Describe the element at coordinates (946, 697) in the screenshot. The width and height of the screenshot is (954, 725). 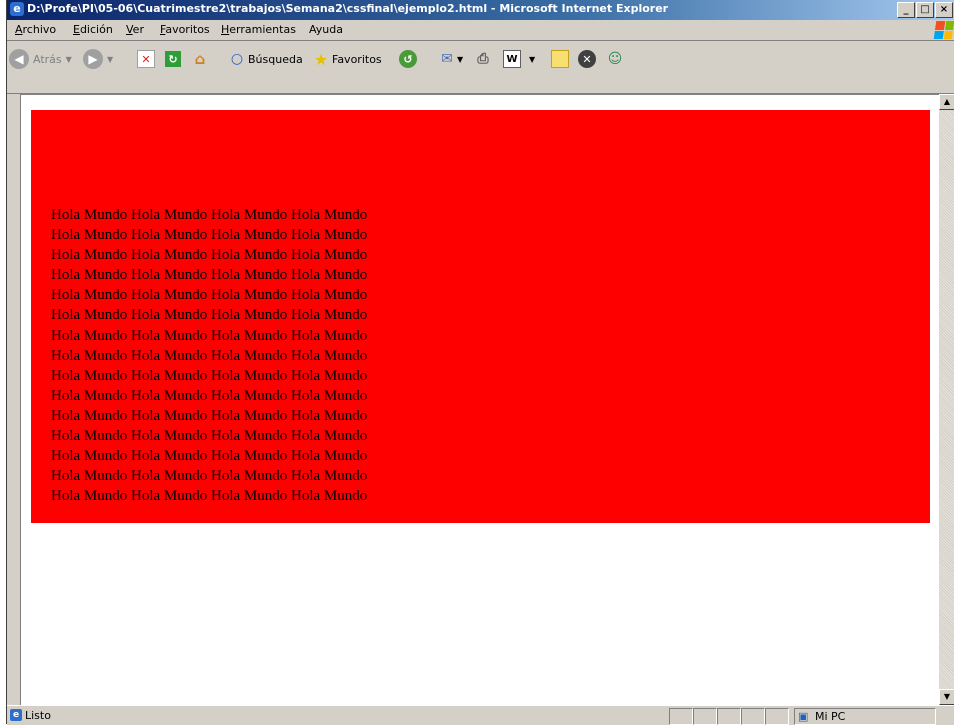
I see `scroll-down-arrow-icon: ▼` at that location.